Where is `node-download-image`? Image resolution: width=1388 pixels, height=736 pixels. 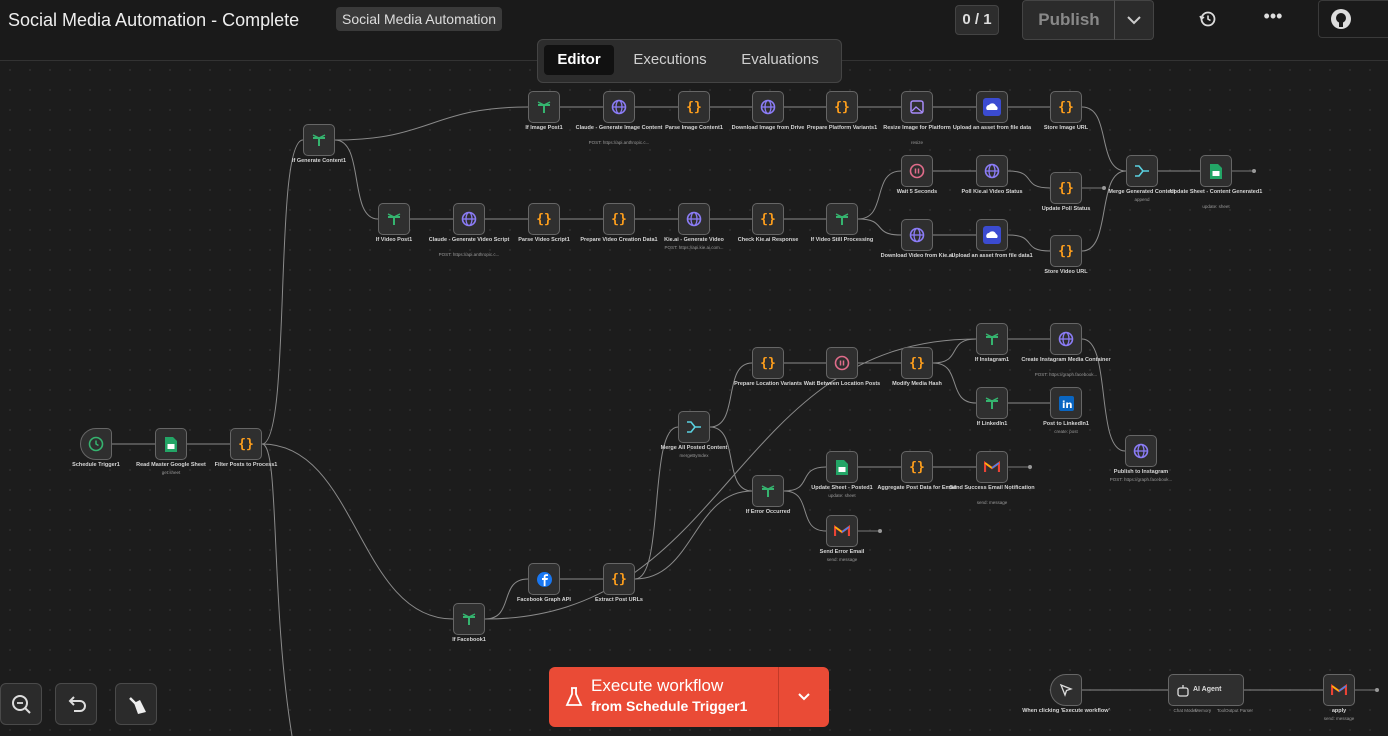
node-download-image is located at coordinates (768, 107).